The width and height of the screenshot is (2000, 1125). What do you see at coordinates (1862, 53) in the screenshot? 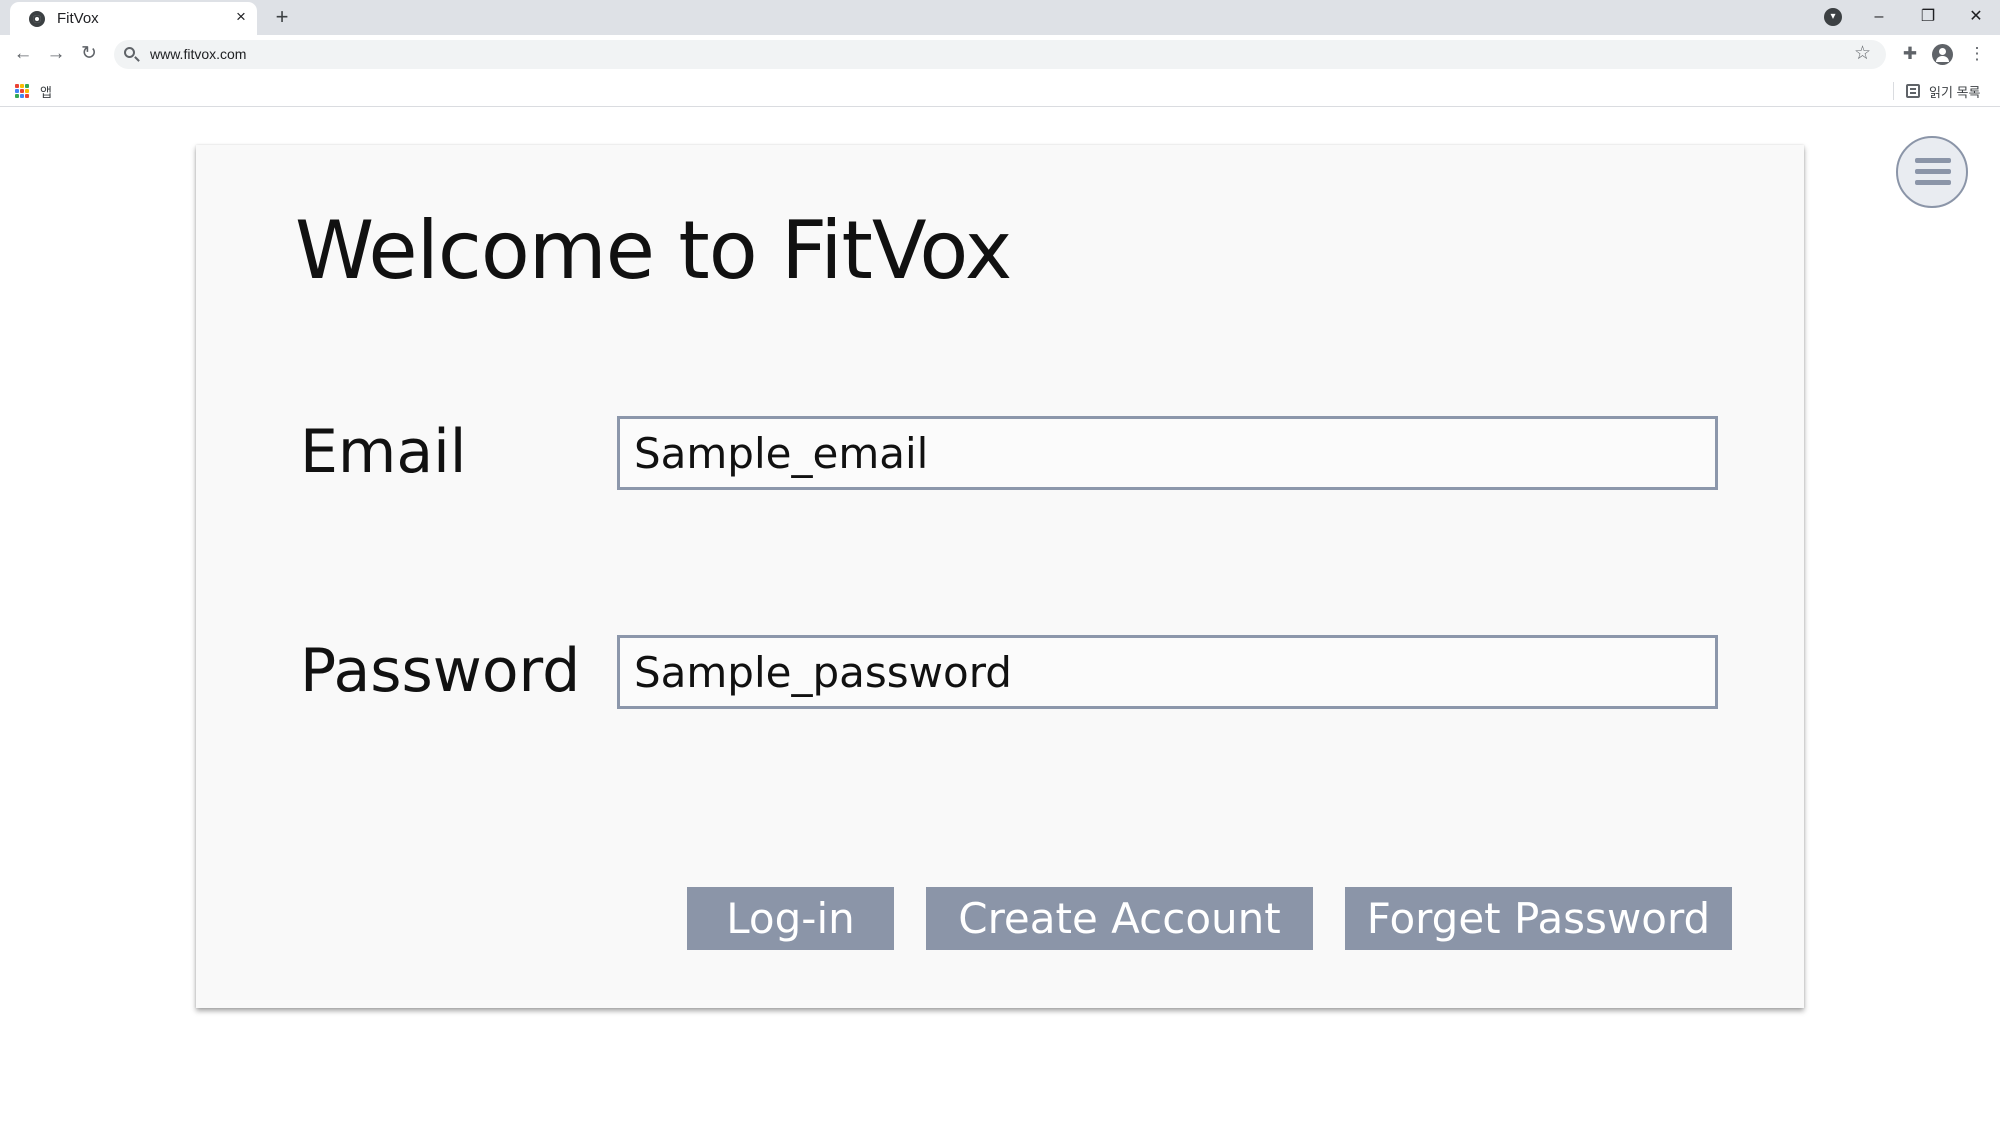
I see `star-icon: ☆` at bounding box center [1862, 53].